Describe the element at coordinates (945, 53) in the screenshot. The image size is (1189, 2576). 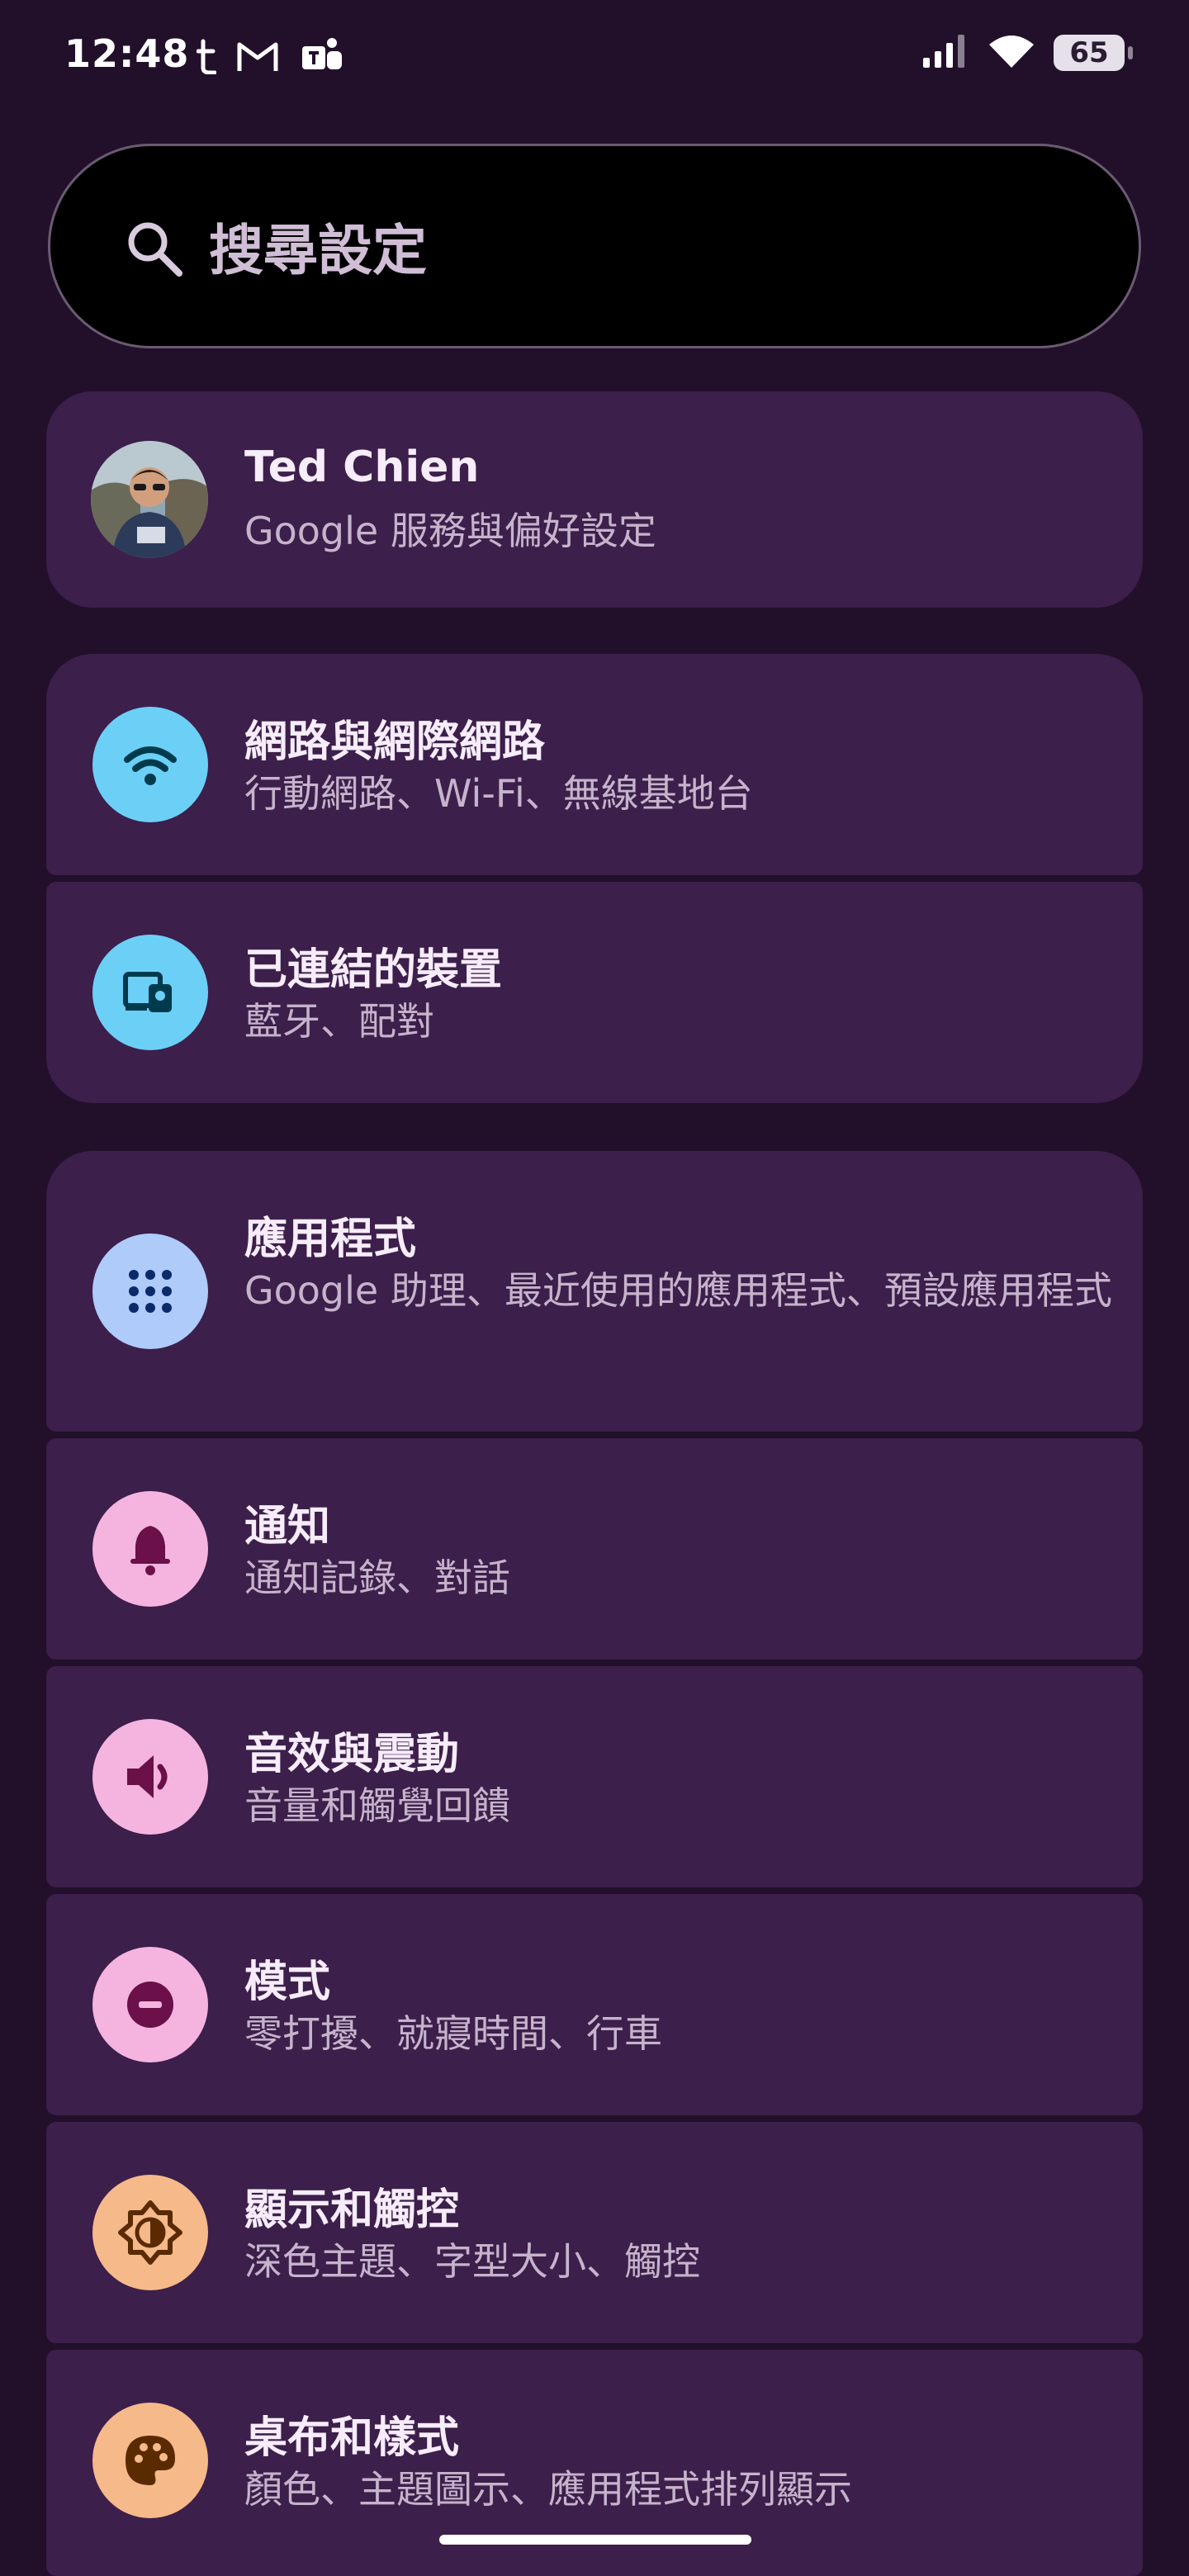
I see `signal-icon` at that location.